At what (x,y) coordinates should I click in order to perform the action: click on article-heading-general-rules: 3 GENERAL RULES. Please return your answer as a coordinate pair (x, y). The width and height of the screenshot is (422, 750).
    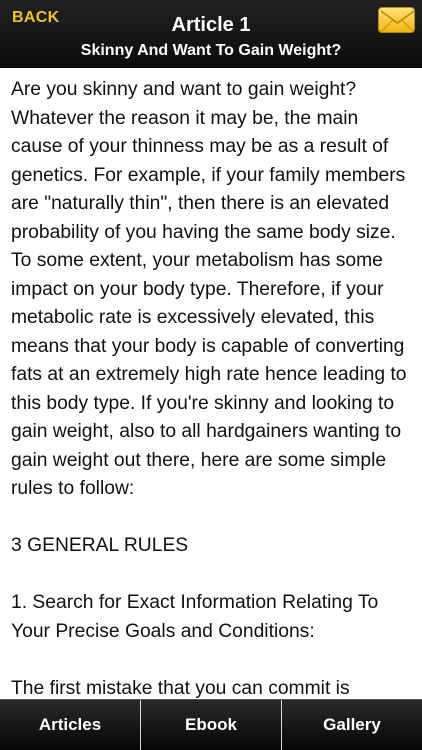
    Looking at the image, I should click on (100, 545).